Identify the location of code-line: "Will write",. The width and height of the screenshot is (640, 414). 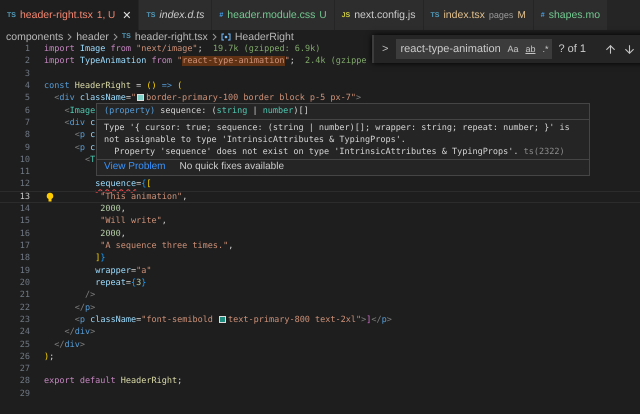
(133, 221).